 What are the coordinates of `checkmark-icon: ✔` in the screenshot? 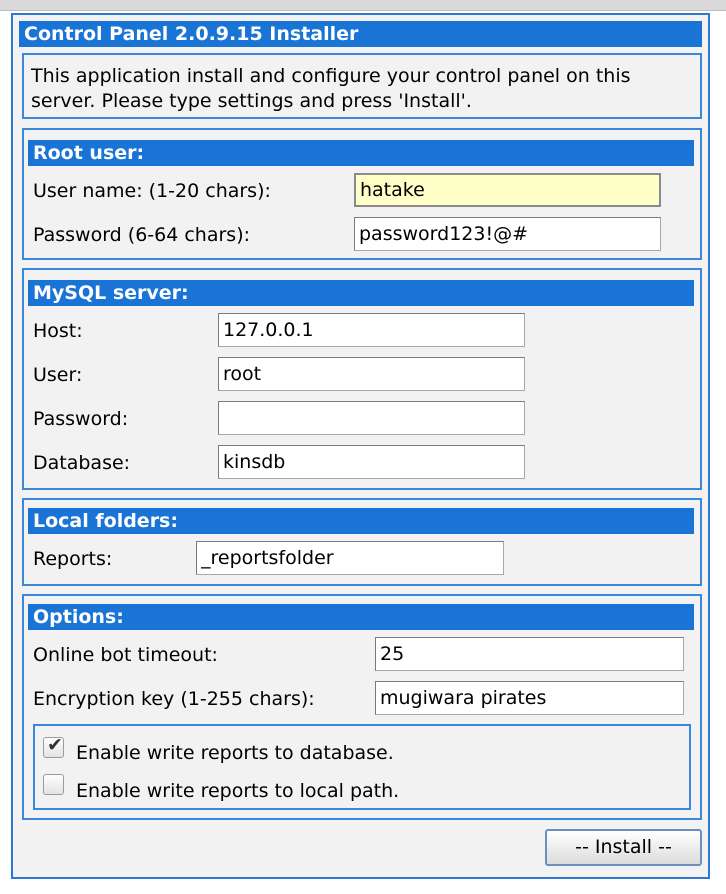 It's located at (55, 745).